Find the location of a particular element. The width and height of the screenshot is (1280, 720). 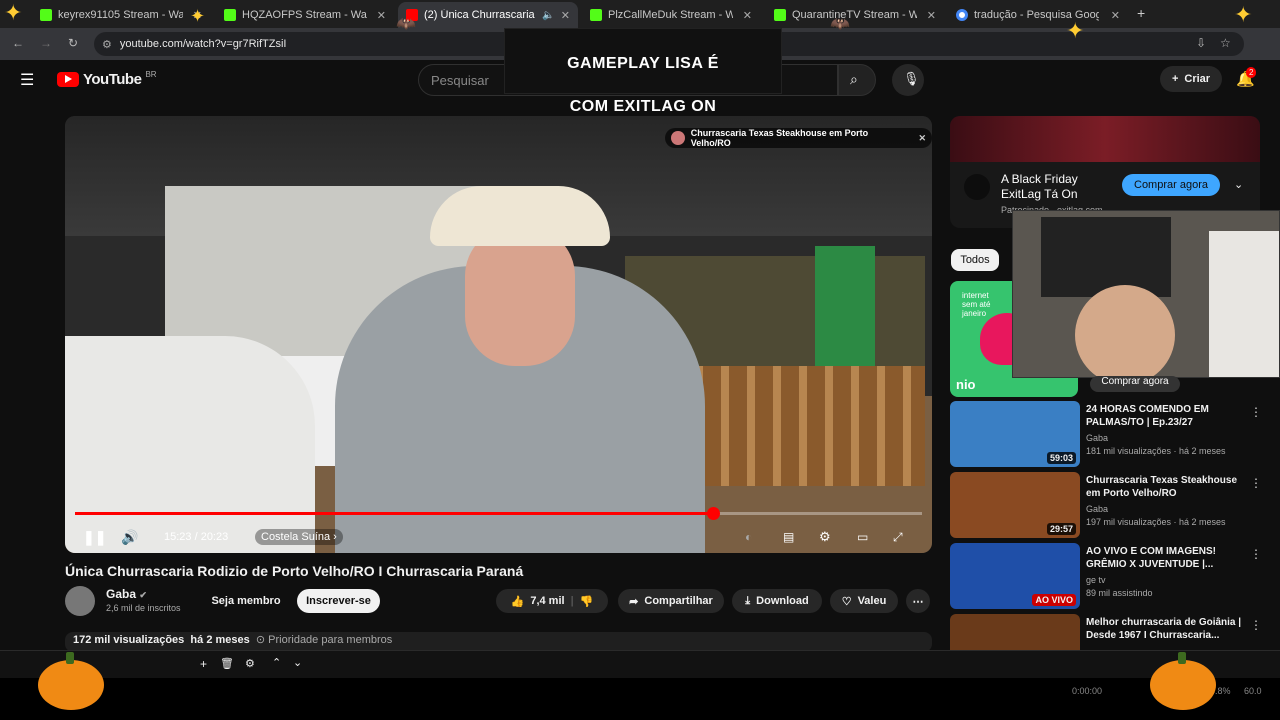

thanks-button: ♡ Valeu is located at coordinates (864, 601).